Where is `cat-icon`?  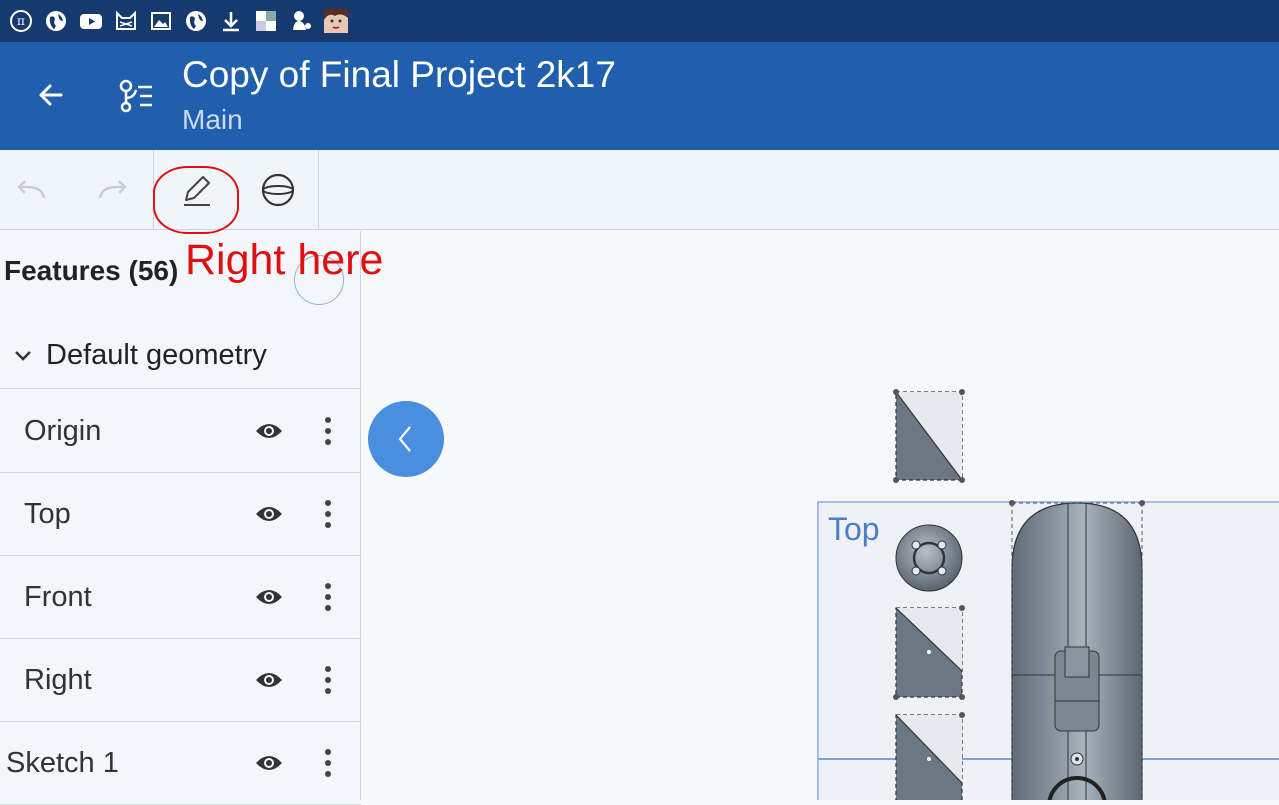 cat-icon is located at coordinates (126, 21).